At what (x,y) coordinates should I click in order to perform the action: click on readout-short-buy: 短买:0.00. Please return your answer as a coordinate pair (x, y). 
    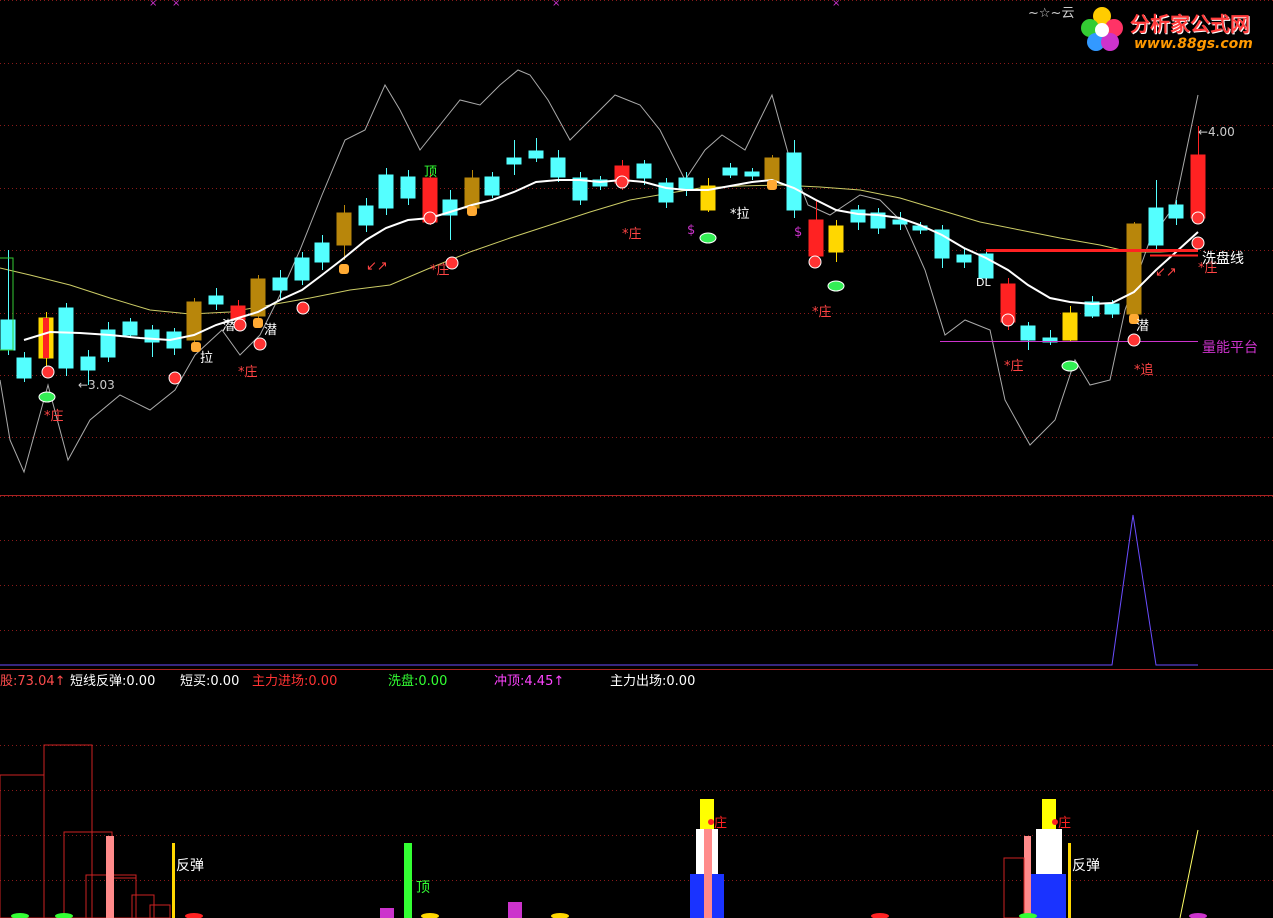
    Looking at the image, I should click on (210, 681).